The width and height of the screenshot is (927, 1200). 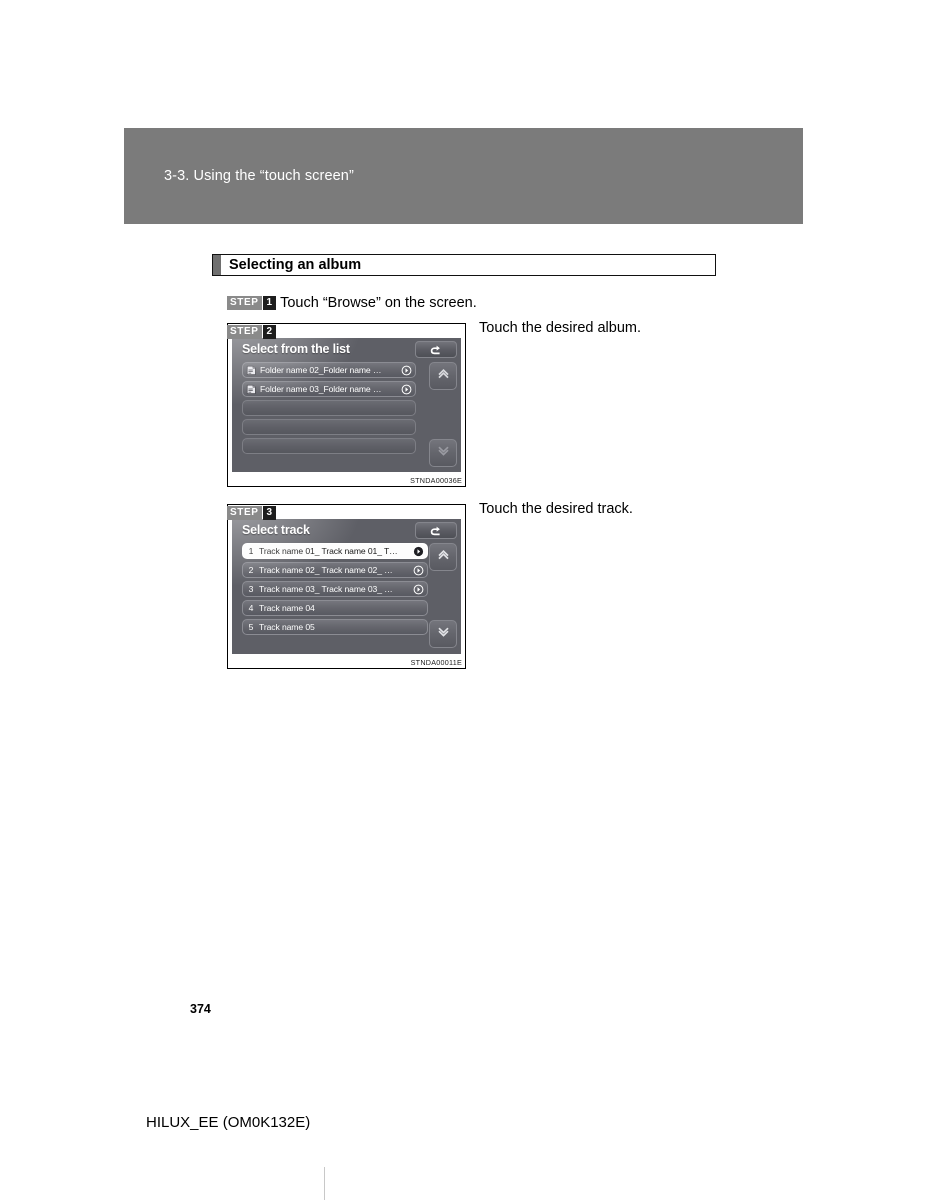 What do you see at coordinates (251, 589) in the screenshot?
I see `track-index: 3` at bounding box center [251, 589].